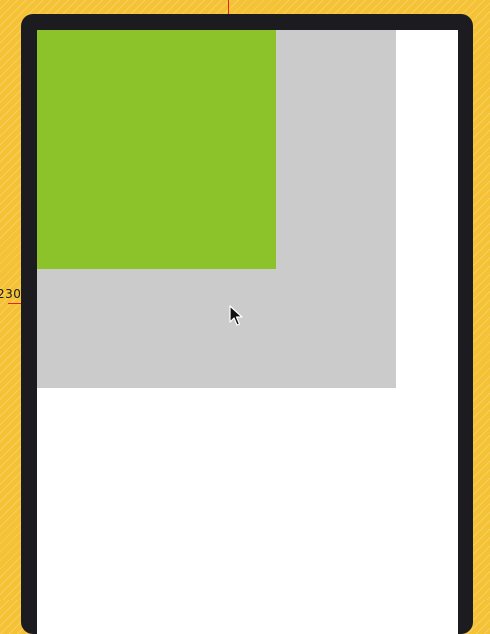  I want to click on top-measure-tick, so click(228, 7).